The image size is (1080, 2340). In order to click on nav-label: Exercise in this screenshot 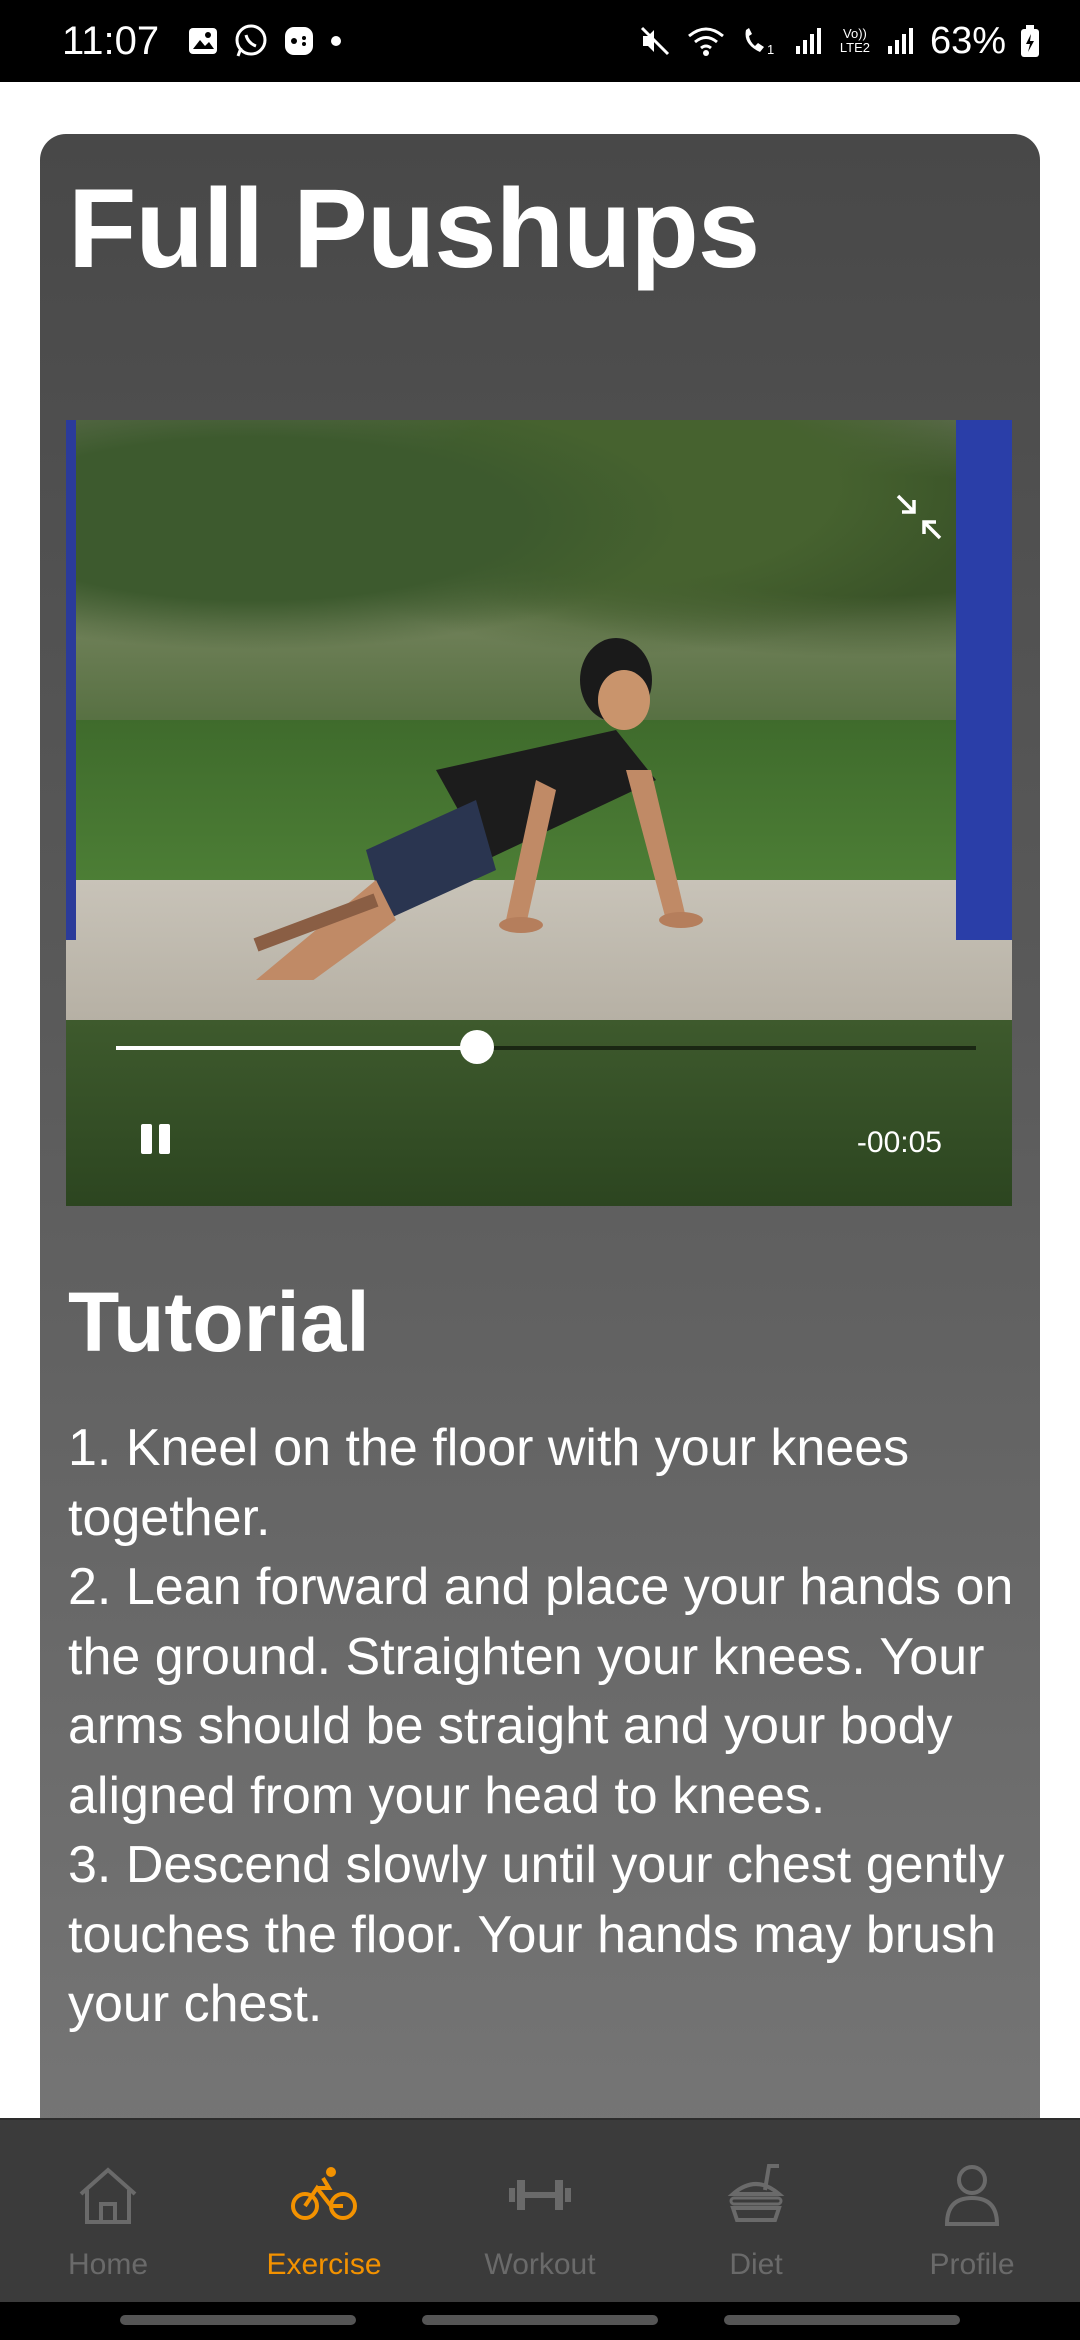, I will do `click(324, 2264)`.